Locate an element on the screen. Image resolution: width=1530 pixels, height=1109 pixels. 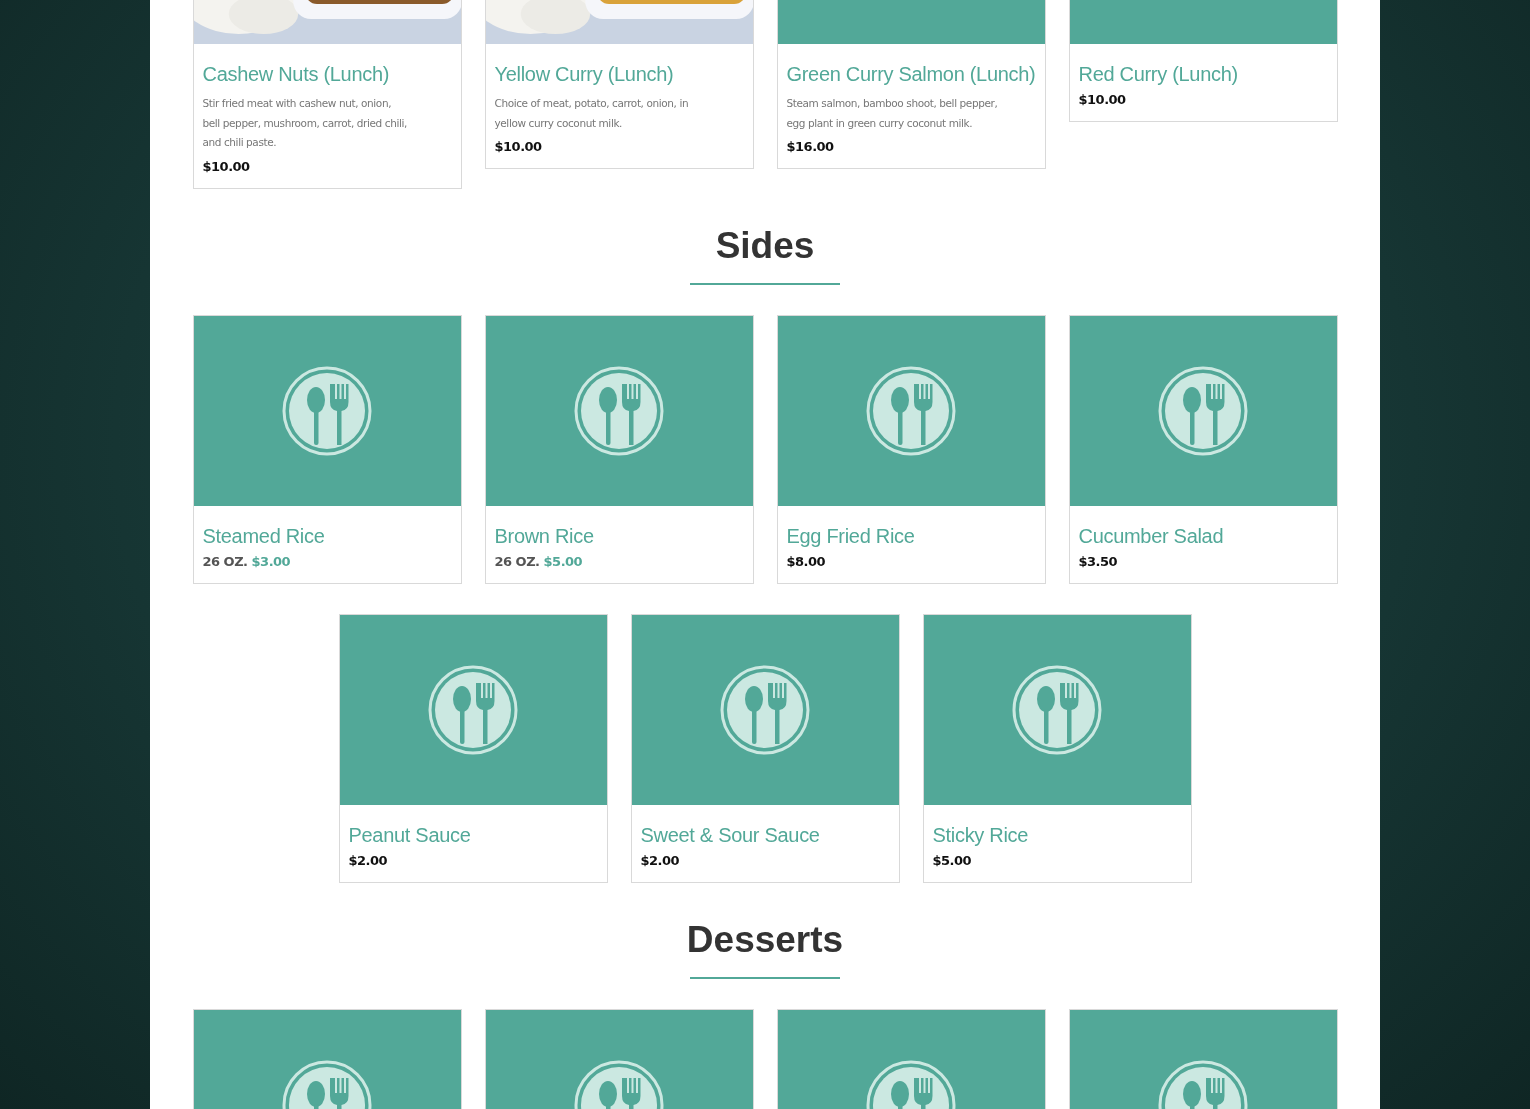
item-name: Cucumber Salad is located at coordinates (1151, 535).